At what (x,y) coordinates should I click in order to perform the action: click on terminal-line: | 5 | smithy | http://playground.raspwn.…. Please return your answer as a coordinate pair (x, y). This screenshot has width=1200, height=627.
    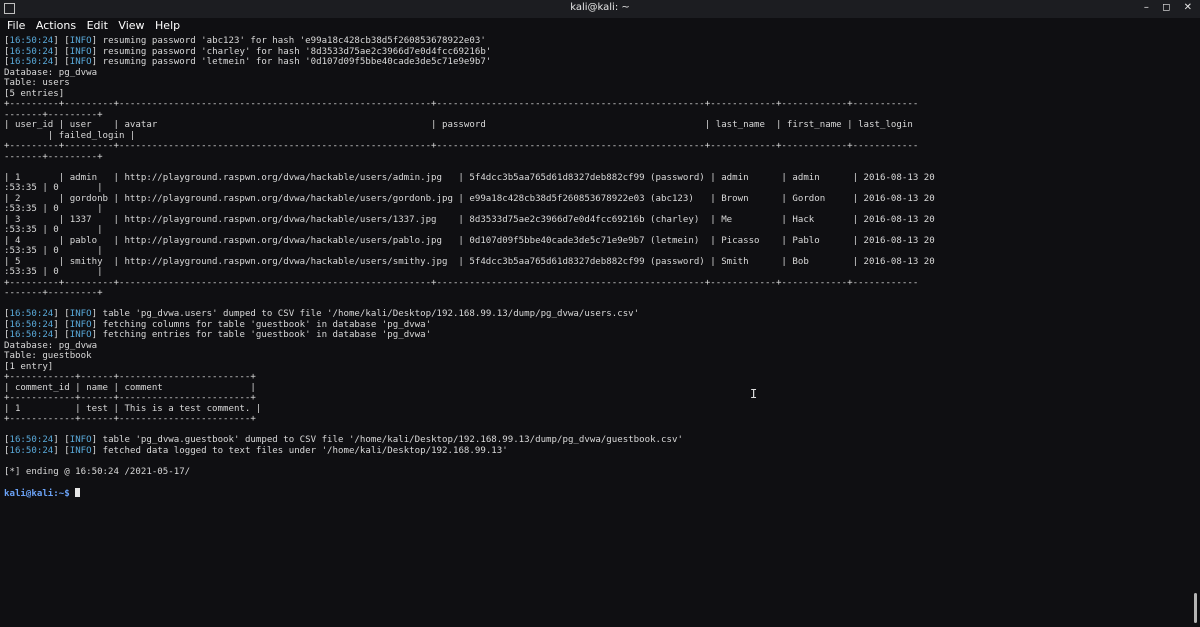
    Looking at the image, I should click on (469, 261).